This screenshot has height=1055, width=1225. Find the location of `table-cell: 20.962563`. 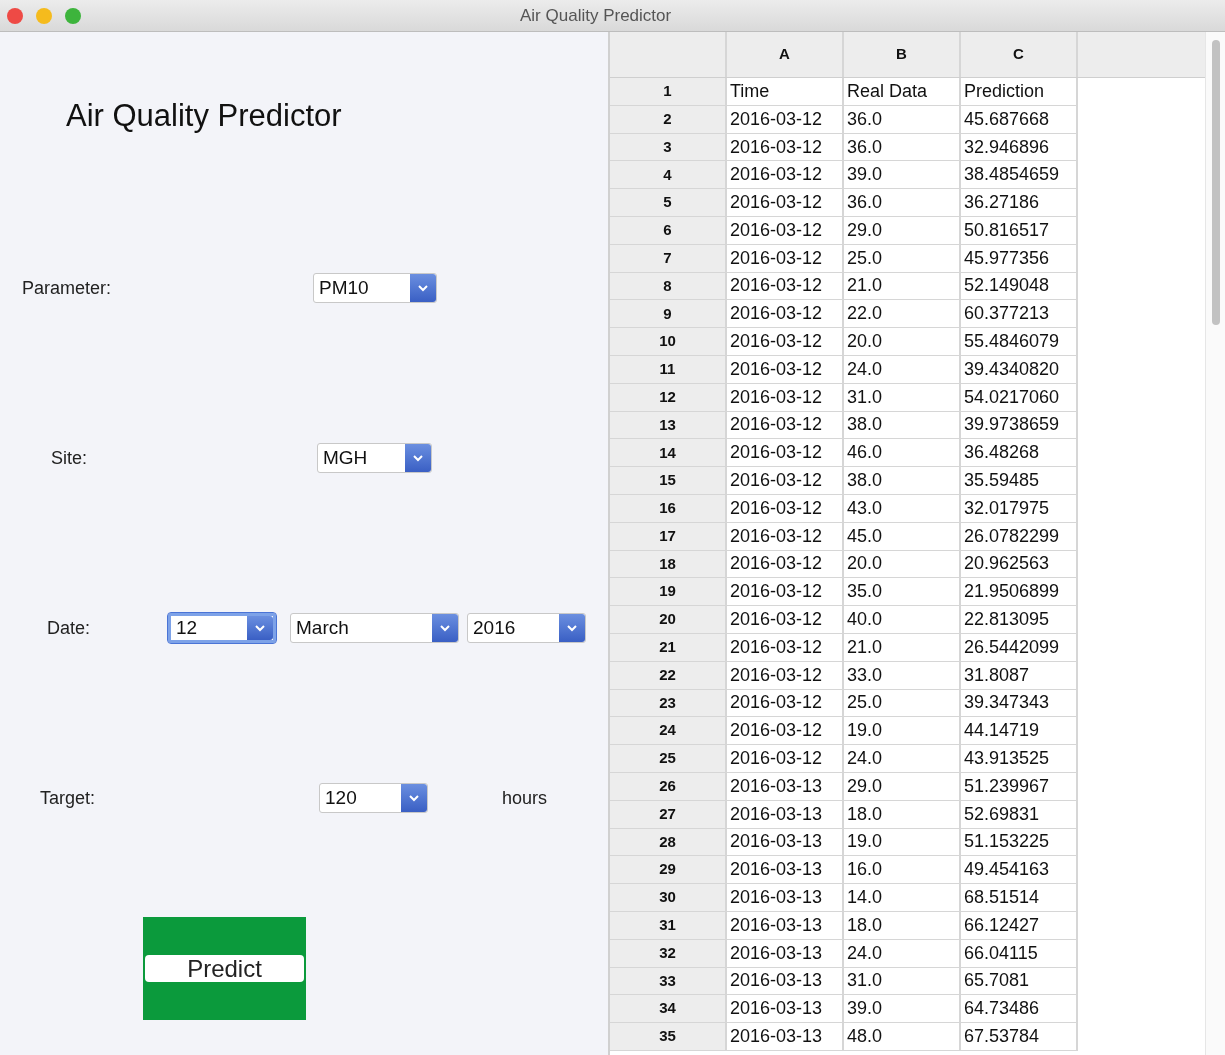

table-cell: 20.962563 is located at coordinates (1019, 564).